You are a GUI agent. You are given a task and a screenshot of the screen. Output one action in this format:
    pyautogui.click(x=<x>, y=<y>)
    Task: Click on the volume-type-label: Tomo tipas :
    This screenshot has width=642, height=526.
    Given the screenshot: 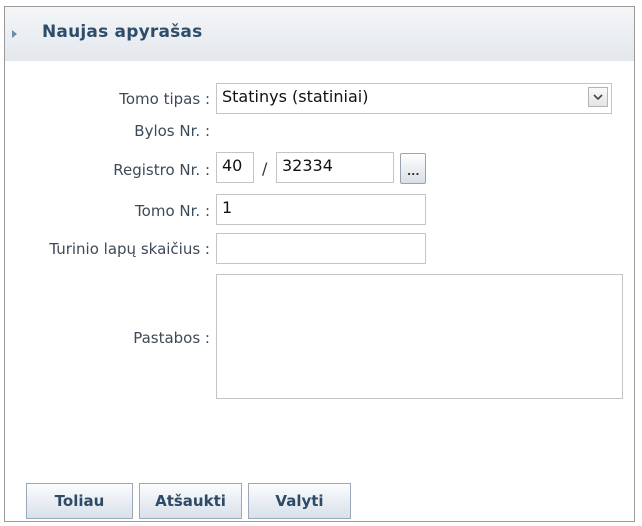 What is the action you would take?
    pyautogui.click(x=164, y=99)
    